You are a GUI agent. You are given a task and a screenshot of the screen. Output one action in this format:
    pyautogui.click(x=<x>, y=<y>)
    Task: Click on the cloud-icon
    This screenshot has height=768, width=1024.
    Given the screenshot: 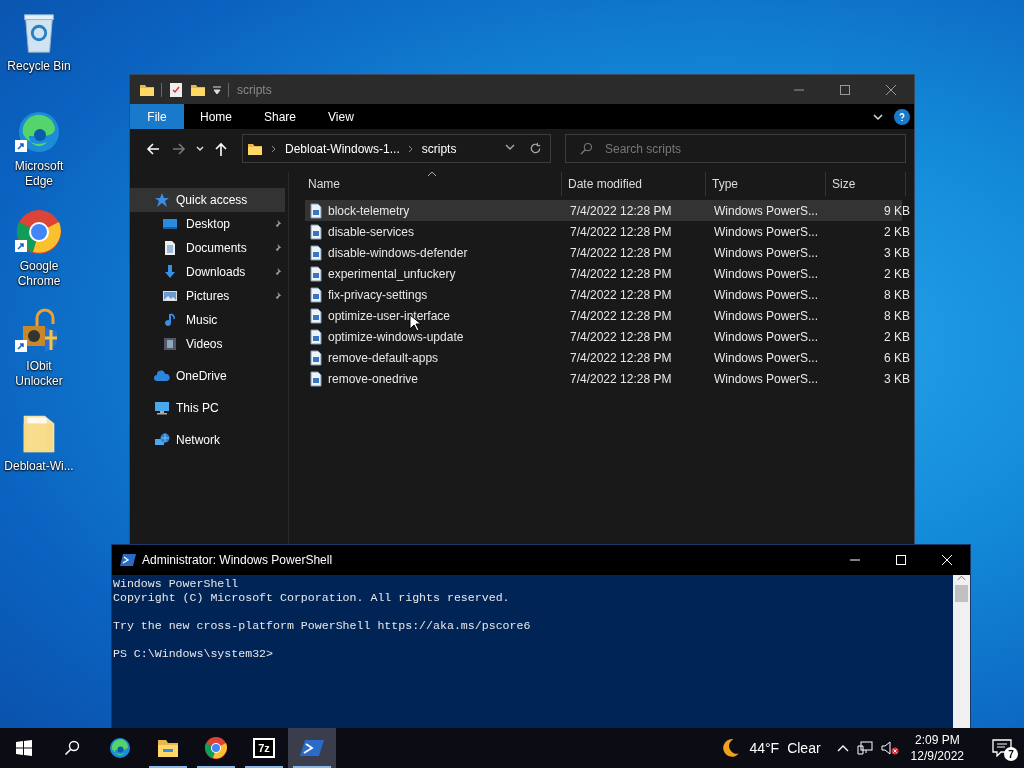 What is the action you would take?
    pyautogui.click(x=162, y=376)
    